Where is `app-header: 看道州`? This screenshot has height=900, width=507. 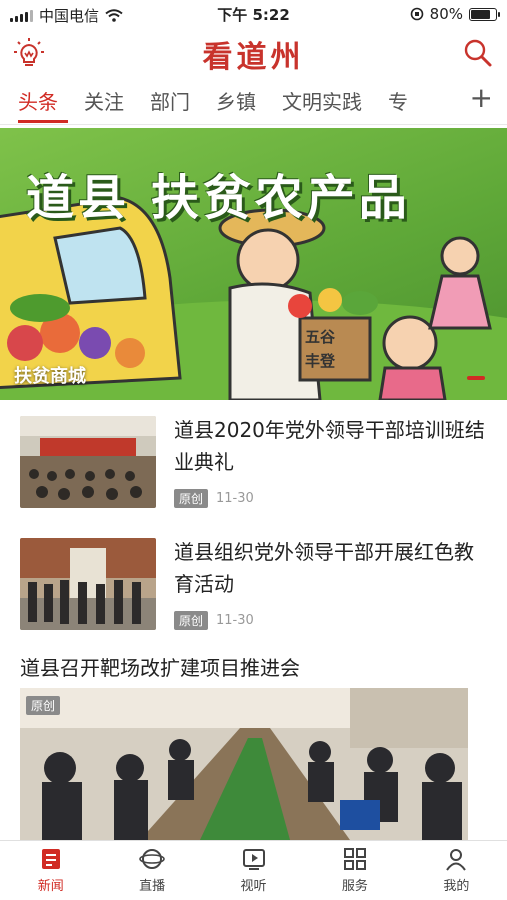
app-header: 看道州 is located at coordinates (253, 54).